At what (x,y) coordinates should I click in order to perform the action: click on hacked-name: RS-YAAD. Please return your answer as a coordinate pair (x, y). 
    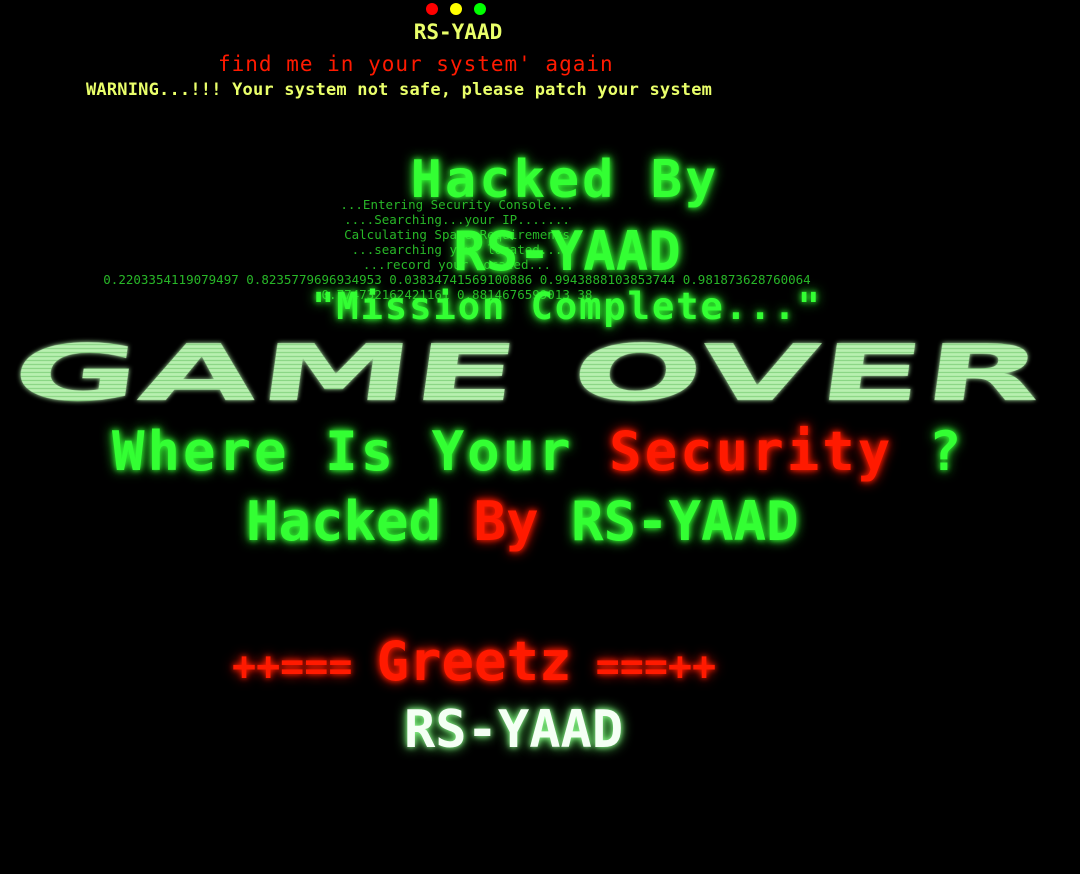
    Looking at the image, I should click on (668, 521).